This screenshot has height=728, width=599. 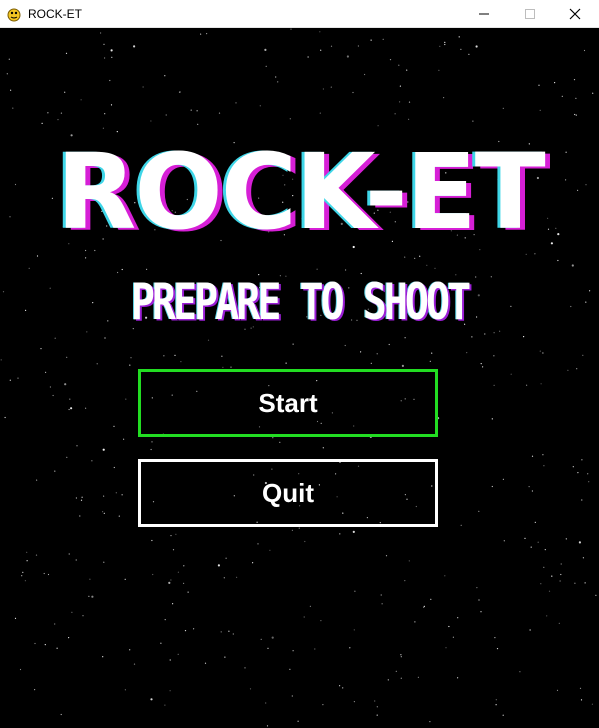 I want to click on quit-button-label: Quit, so click(x=288, y=492).